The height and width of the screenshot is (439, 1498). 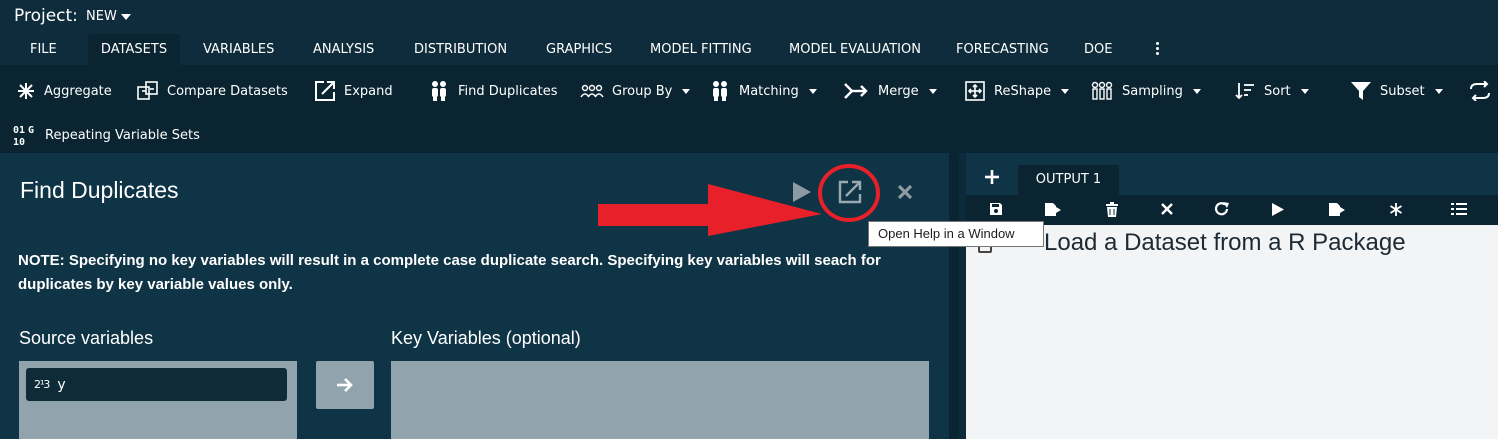 I want to click on repeating-variable-sets-label: Repeating Variable Sets, so click(x=122, y=135).